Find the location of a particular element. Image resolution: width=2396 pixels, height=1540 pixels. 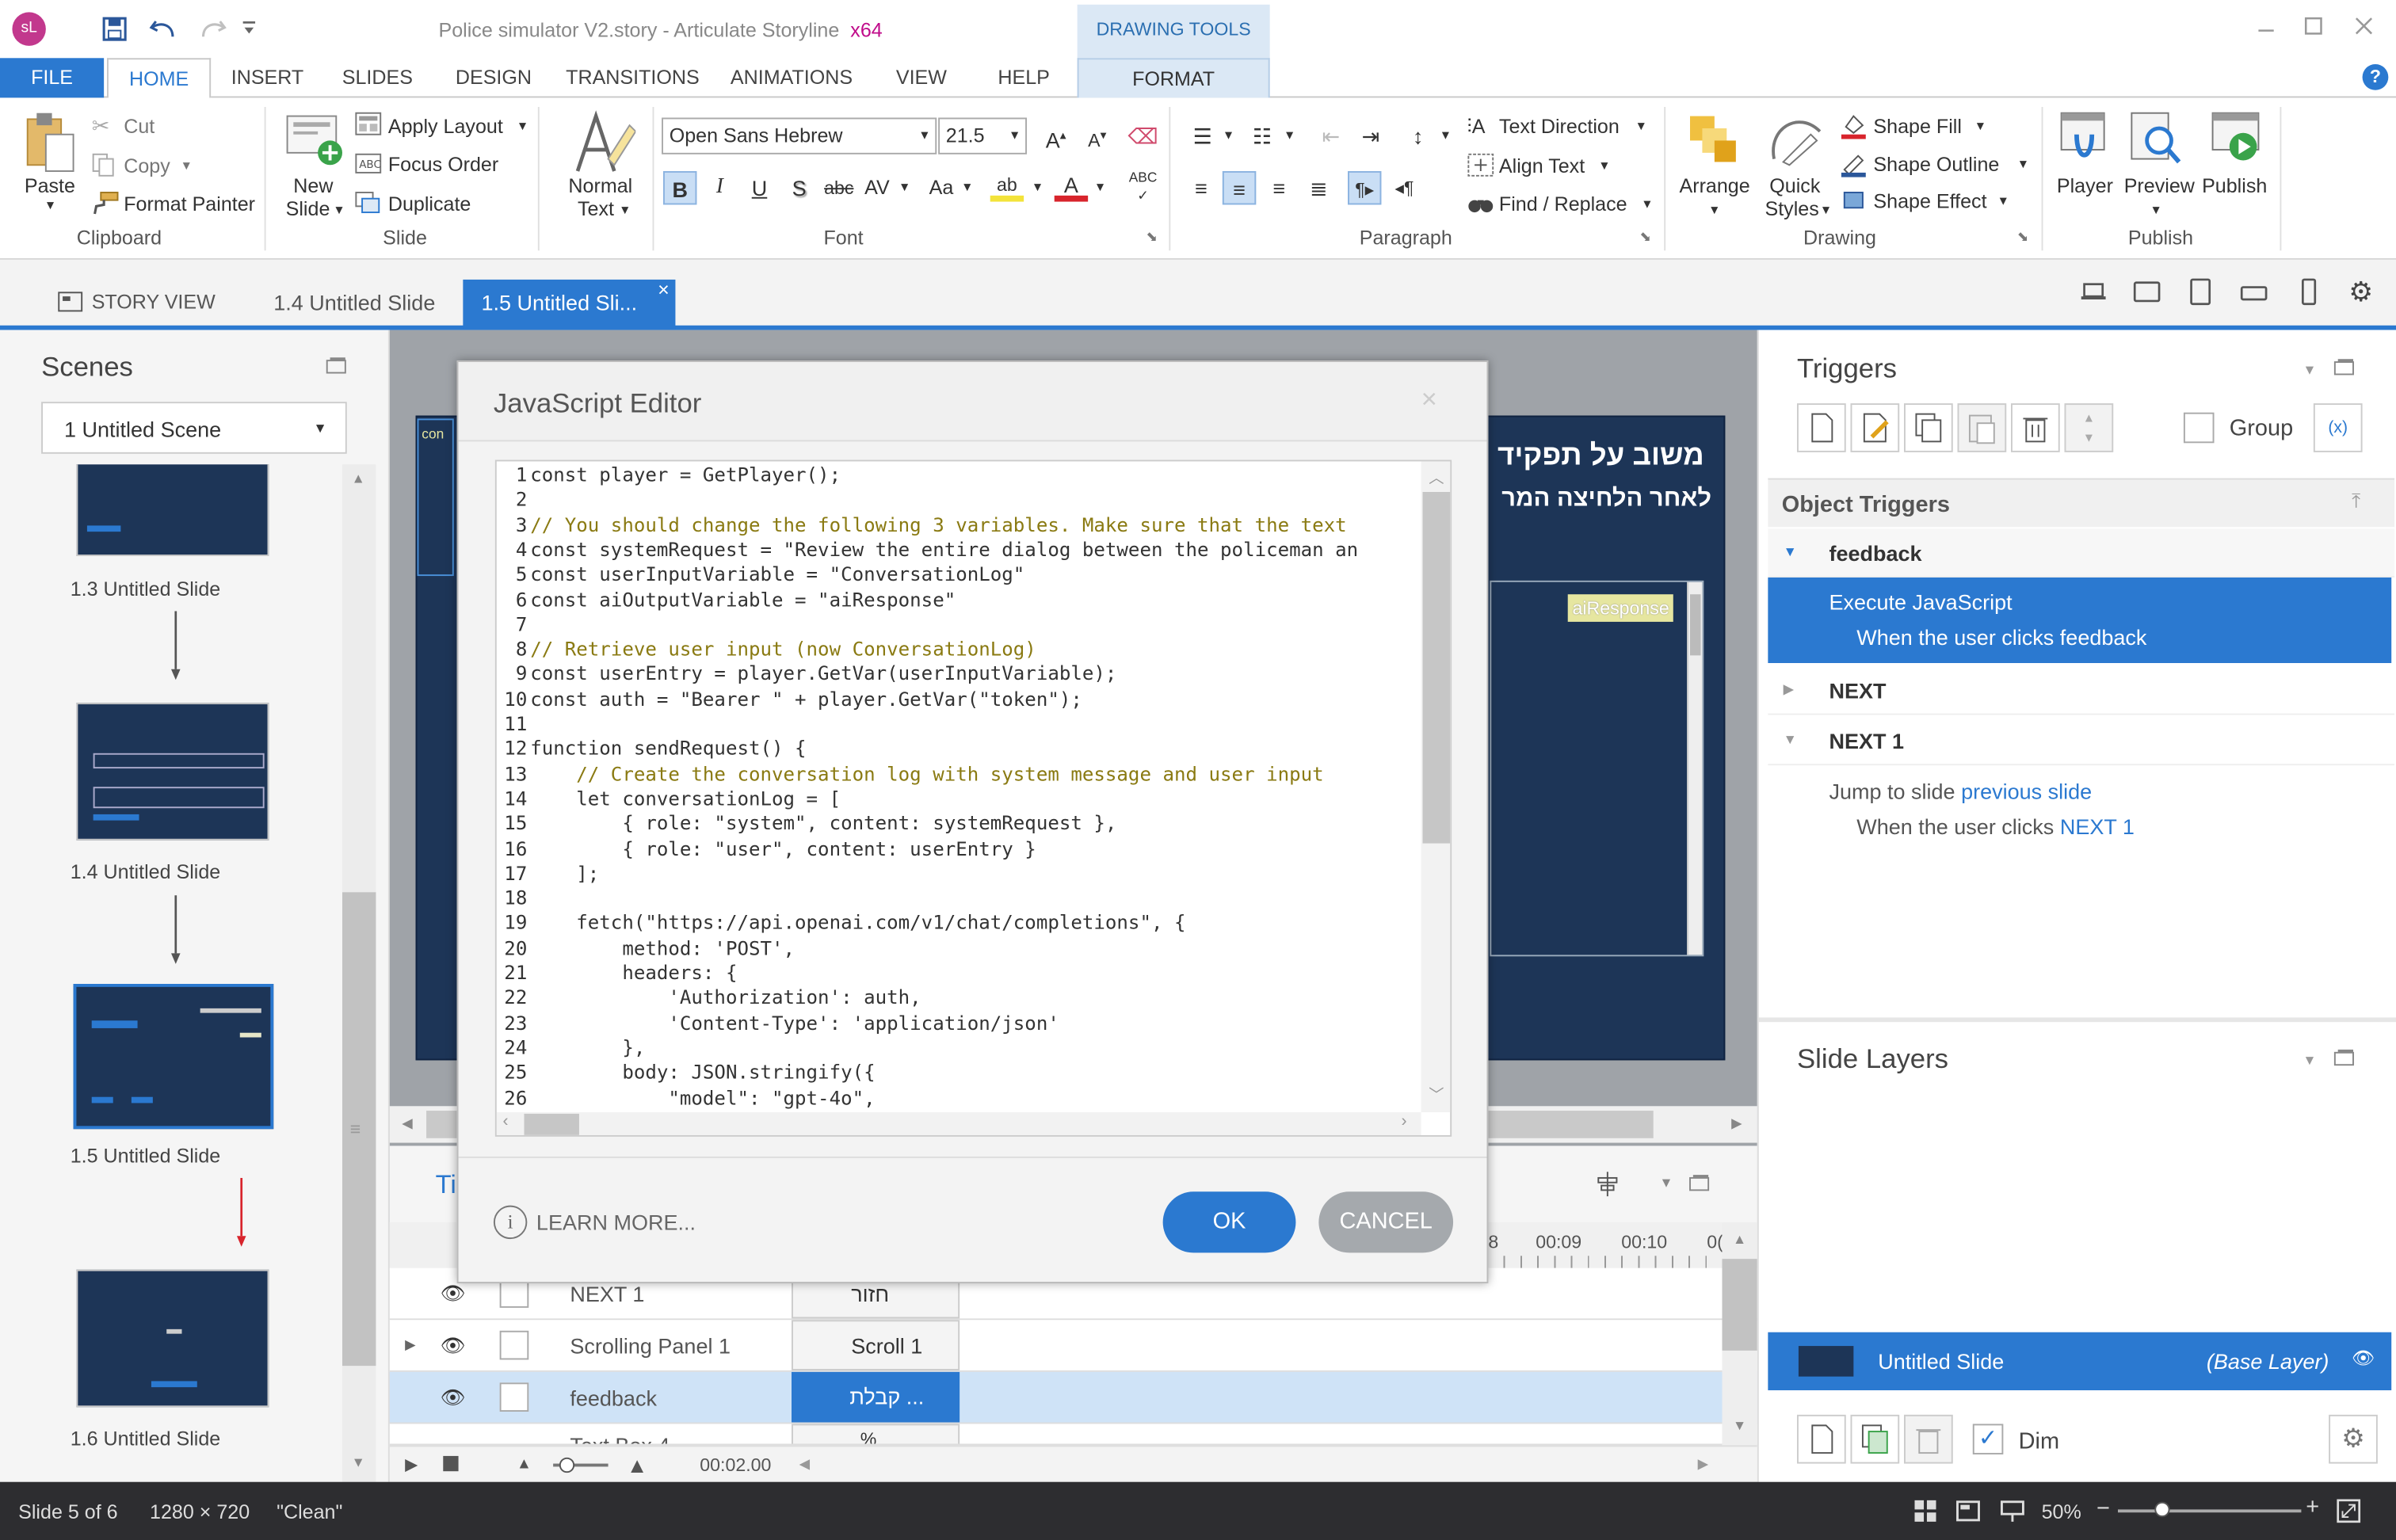

code-line: 24 }, is located at coordinates (959, 1047).